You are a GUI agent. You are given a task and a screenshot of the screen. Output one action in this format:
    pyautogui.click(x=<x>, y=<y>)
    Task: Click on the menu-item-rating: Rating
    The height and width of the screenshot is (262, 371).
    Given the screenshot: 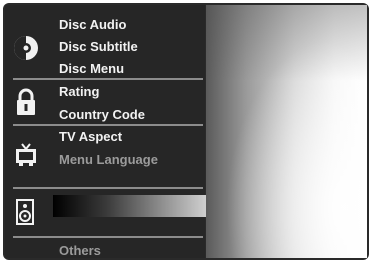 What is the action you would take?
    pyautogui.click(x=79, y=91)
    